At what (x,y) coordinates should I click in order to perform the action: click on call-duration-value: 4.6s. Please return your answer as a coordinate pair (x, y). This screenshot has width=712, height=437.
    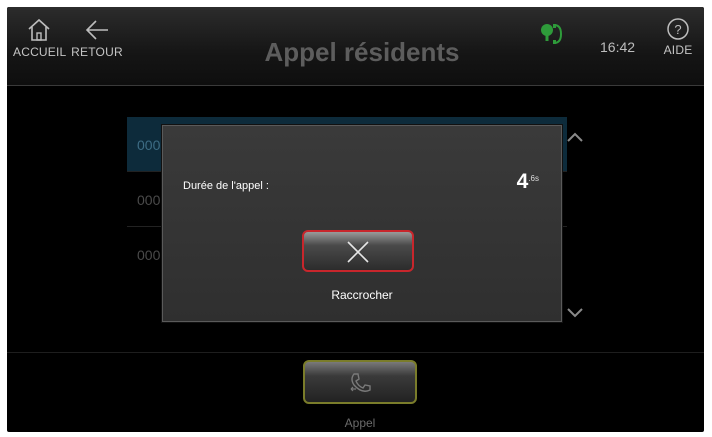
    Looking at the image, I should click on (528, 182).